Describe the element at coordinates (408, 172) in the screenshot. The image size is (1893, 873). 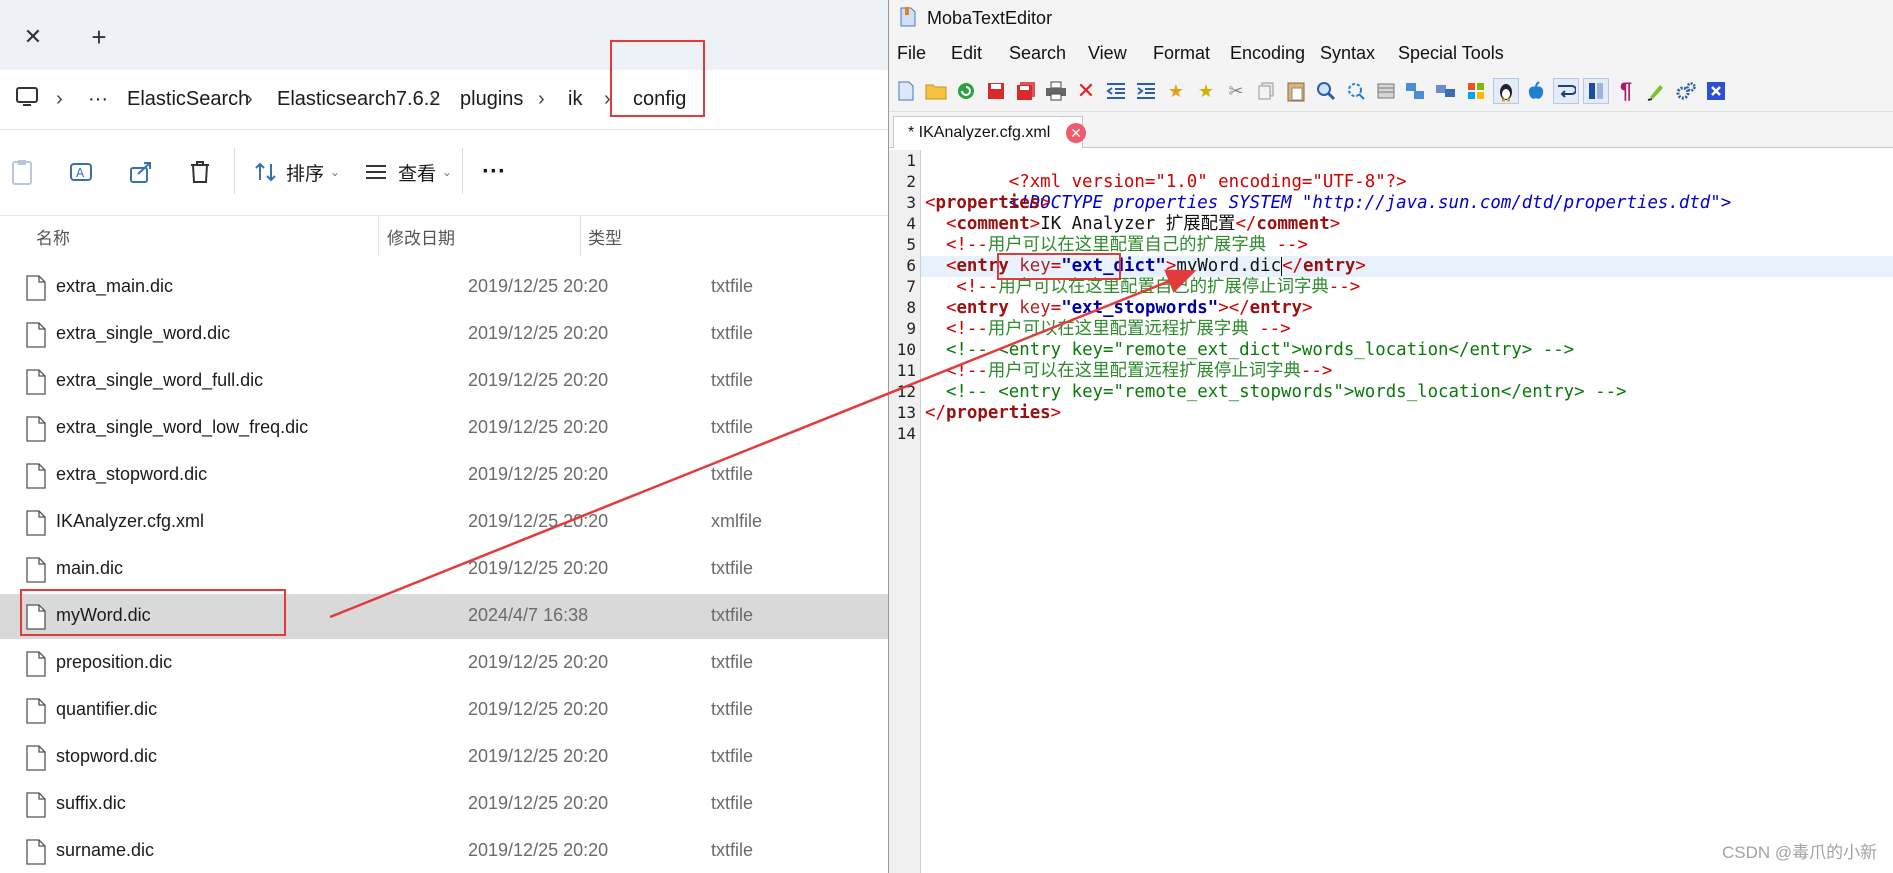
I see `view-button: 查看 ⌄` at that location.